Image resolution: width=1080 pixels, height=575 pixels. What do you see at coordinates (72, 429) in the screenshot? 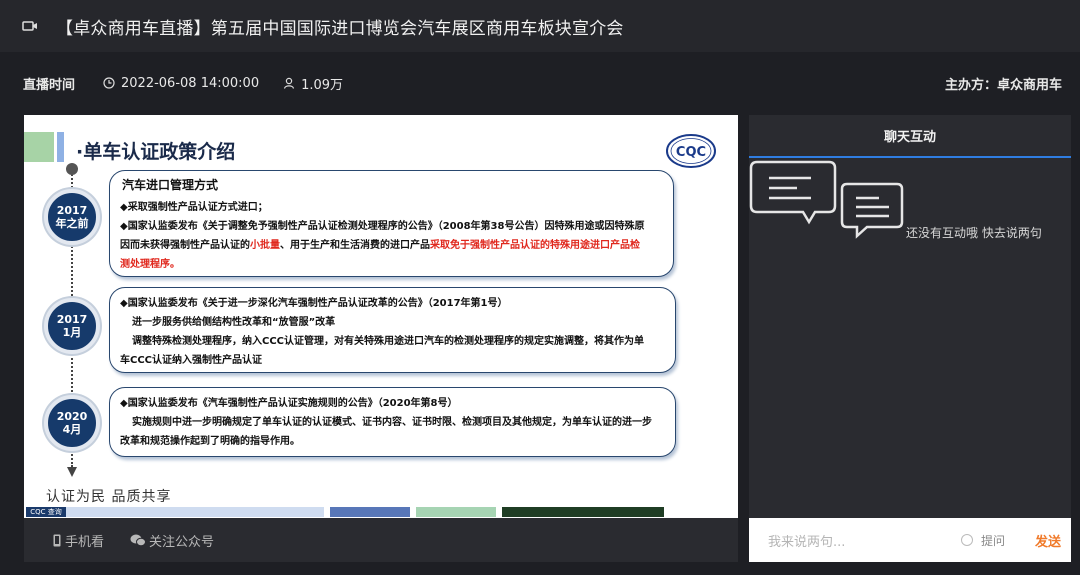
I see `year-badge-sub: 4月` at bounding box center [72, 429].